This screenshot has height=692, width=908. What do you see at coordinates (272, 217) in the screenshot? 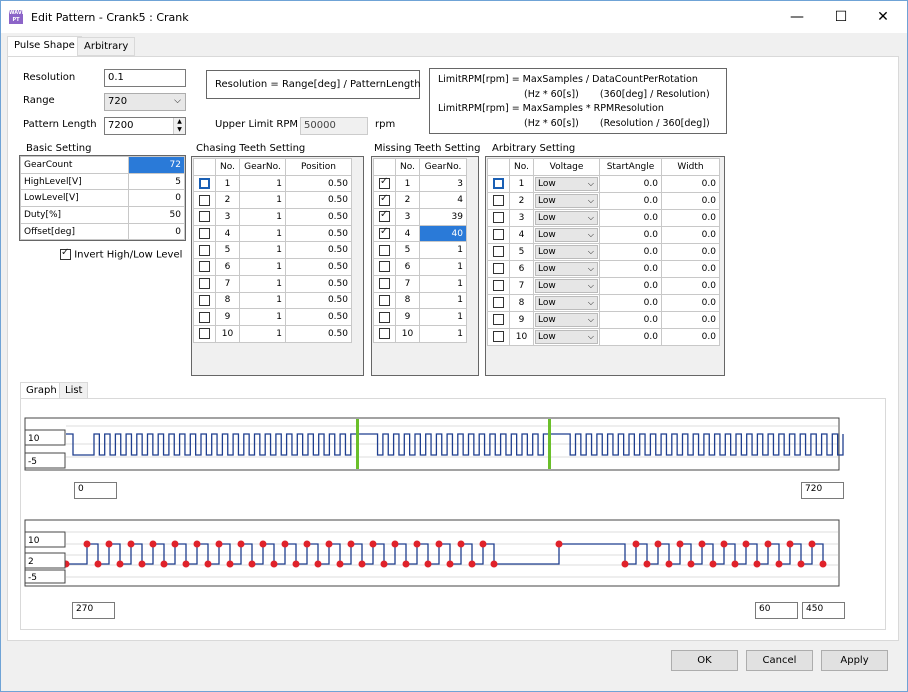
I see `table-row: 3 1 0.50` at bounding box center [272, 217].